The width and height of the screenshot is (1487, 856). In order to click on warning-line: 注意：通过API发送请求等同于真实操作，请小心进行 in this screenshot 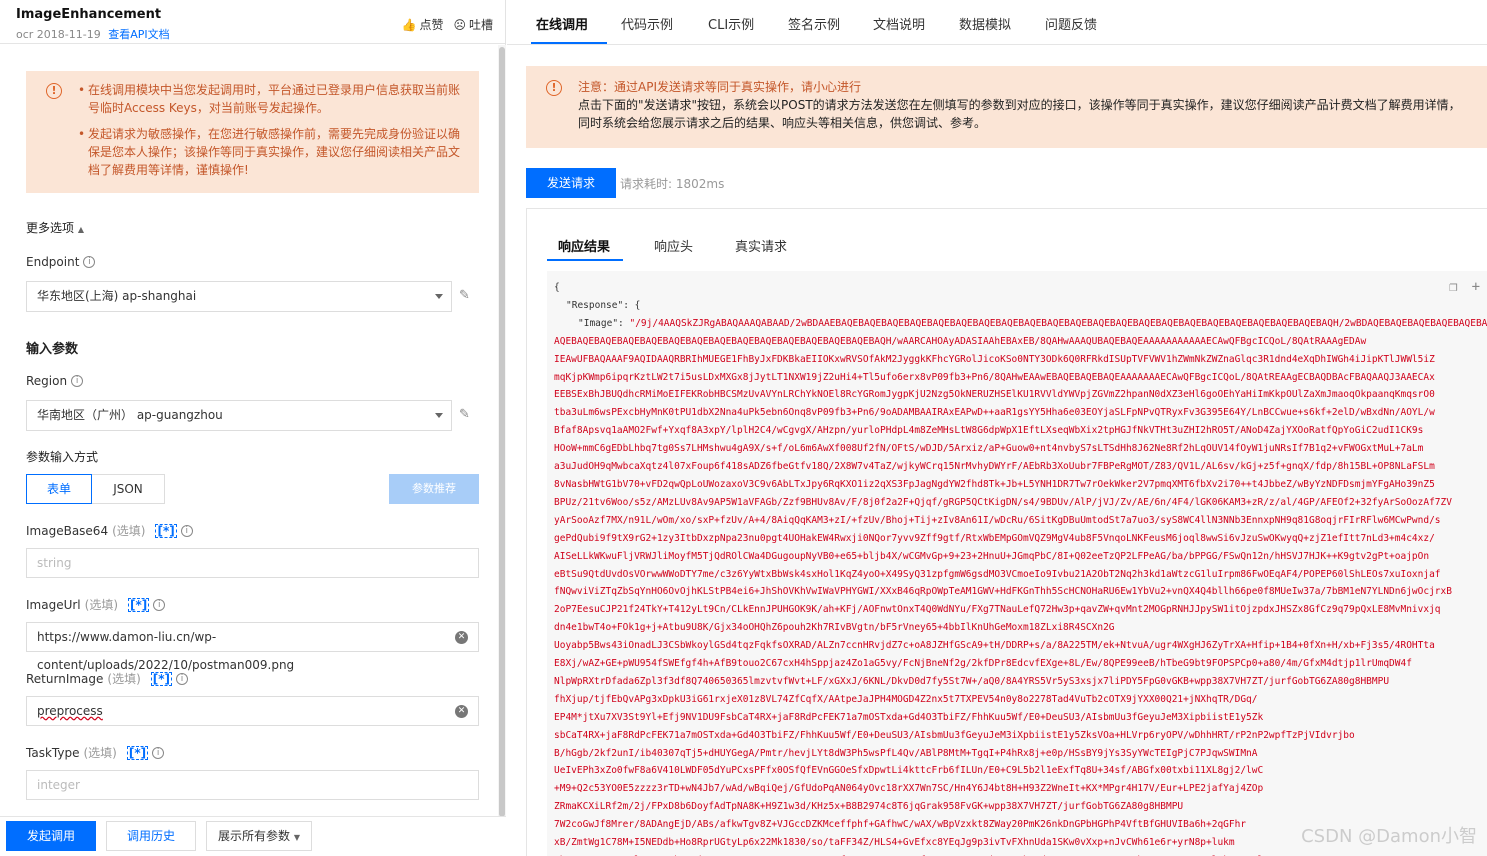, I will do `click(719, 87)`.